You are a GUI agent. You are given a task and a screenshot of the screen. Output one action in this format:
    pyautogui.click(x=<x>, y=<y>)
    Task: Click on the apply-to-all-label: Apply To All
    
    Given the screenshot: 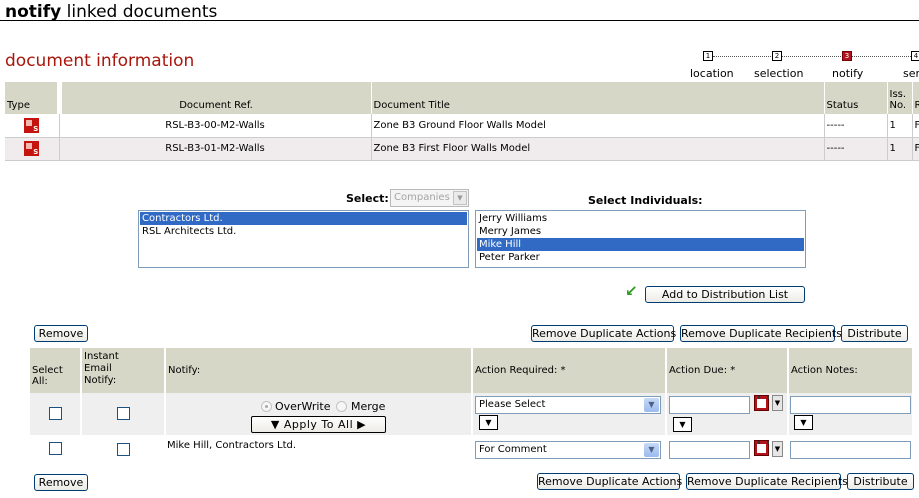 What is the action you would take?
    pyautogui.click(x=318, y=424)
    